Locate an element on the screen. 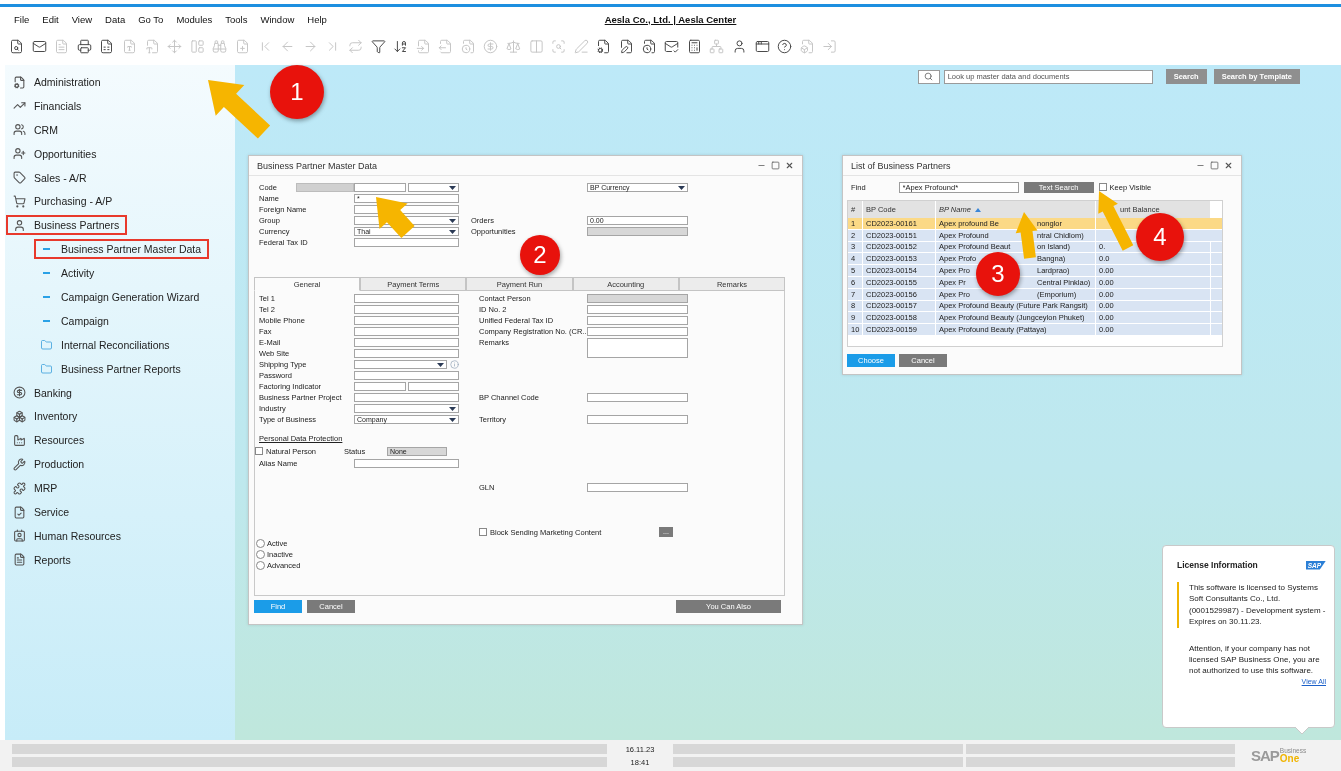 This screenshot has height=771, width=1341. tag-icon is located at coordinates (19, 178).